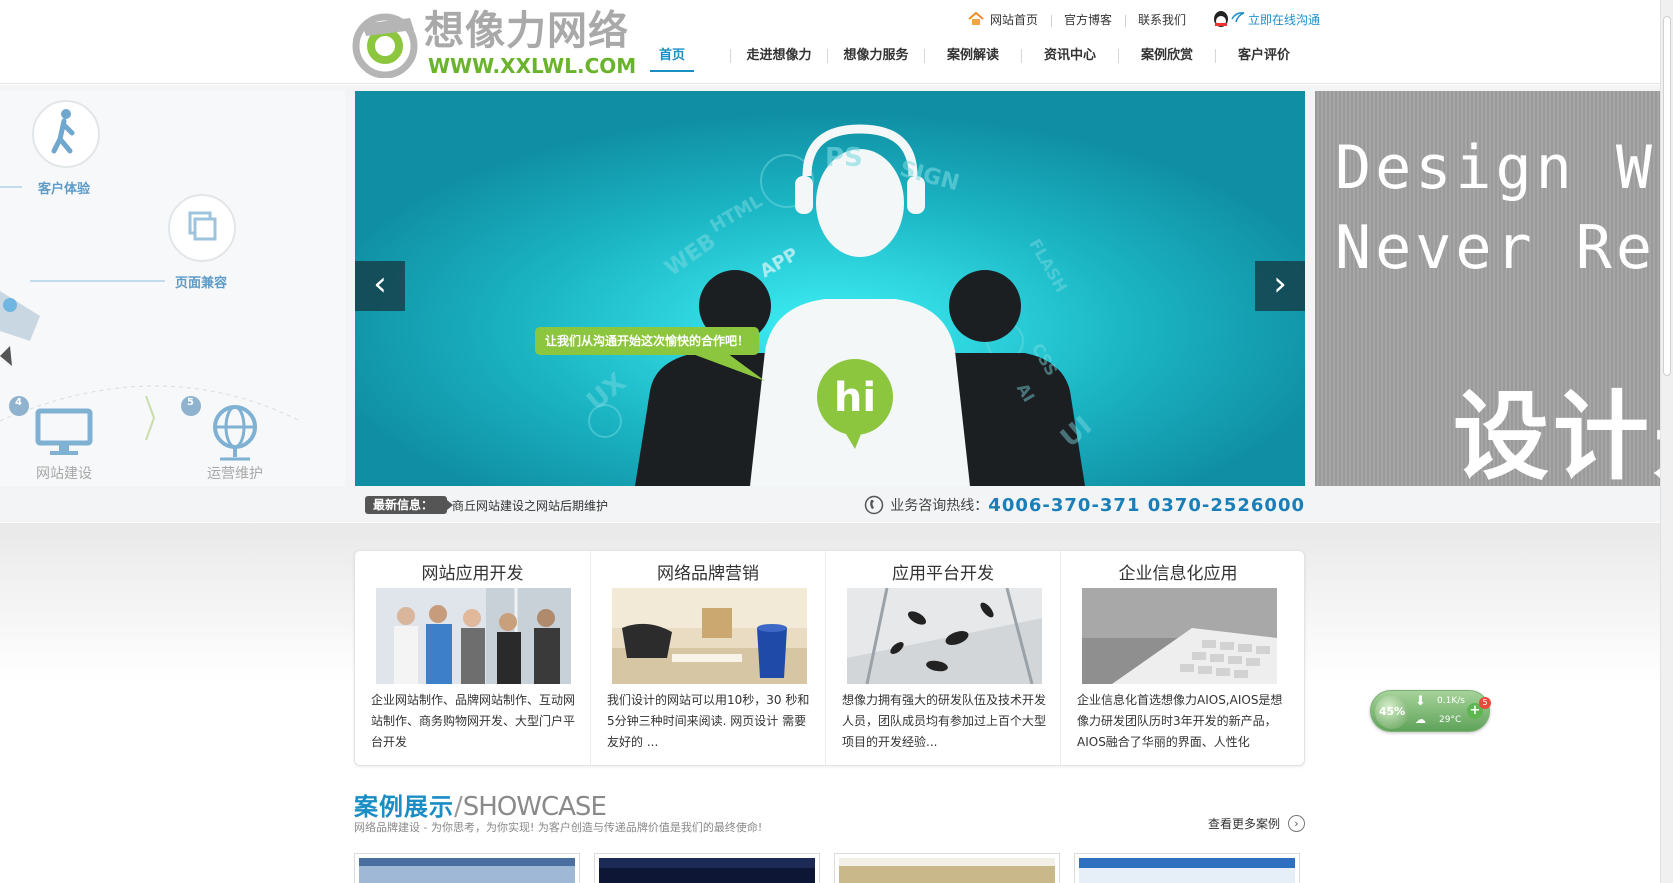 The width and height of the screenshot is (1673, 883). What do you see at coordinates (150, 280) in the screenshot?
I see `process-diagram-art` at bounding box center [150, 280].